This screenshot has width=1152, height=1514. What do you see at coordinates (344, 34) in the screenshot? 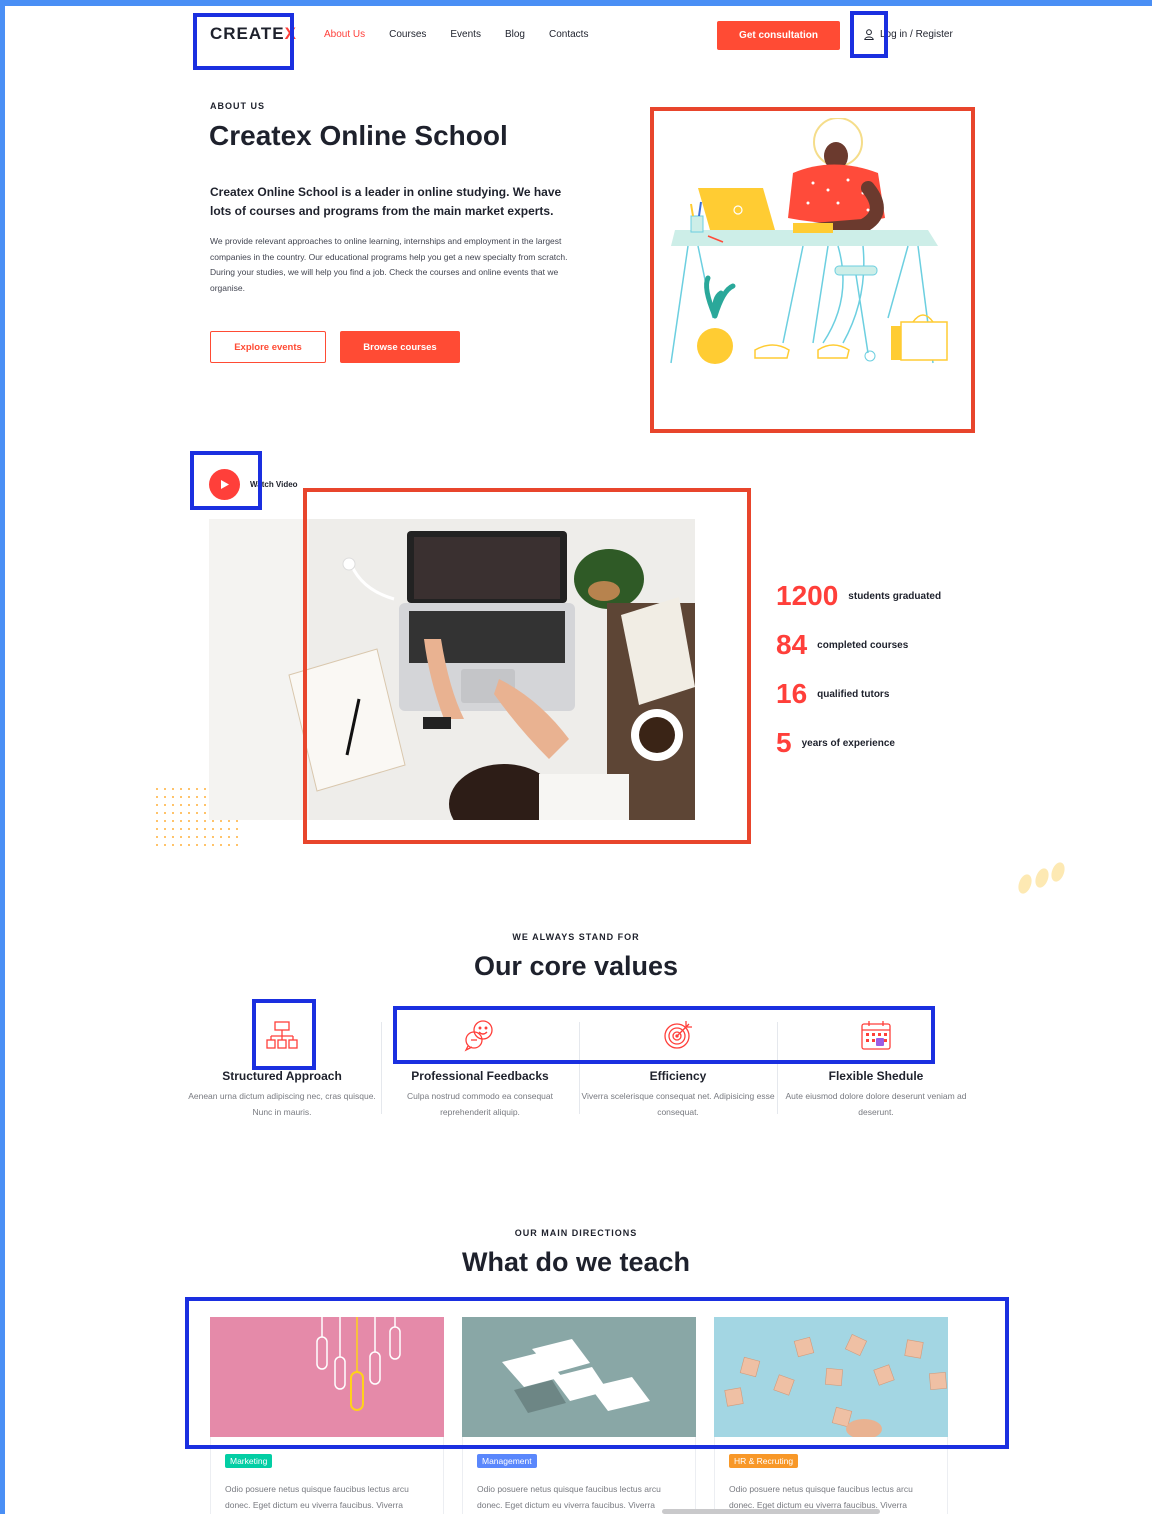
I see `nav-about-us: About Us` at bounding box center [344, 34].